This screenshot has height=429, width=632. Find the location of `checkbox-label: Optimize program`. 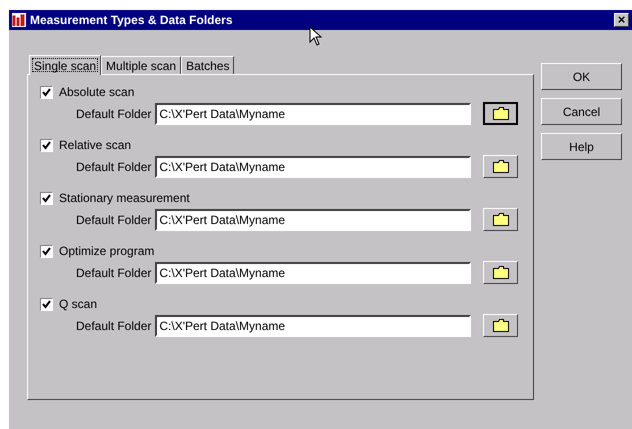

checkbox-label: Optimize program is located at coordinates (106, 251).